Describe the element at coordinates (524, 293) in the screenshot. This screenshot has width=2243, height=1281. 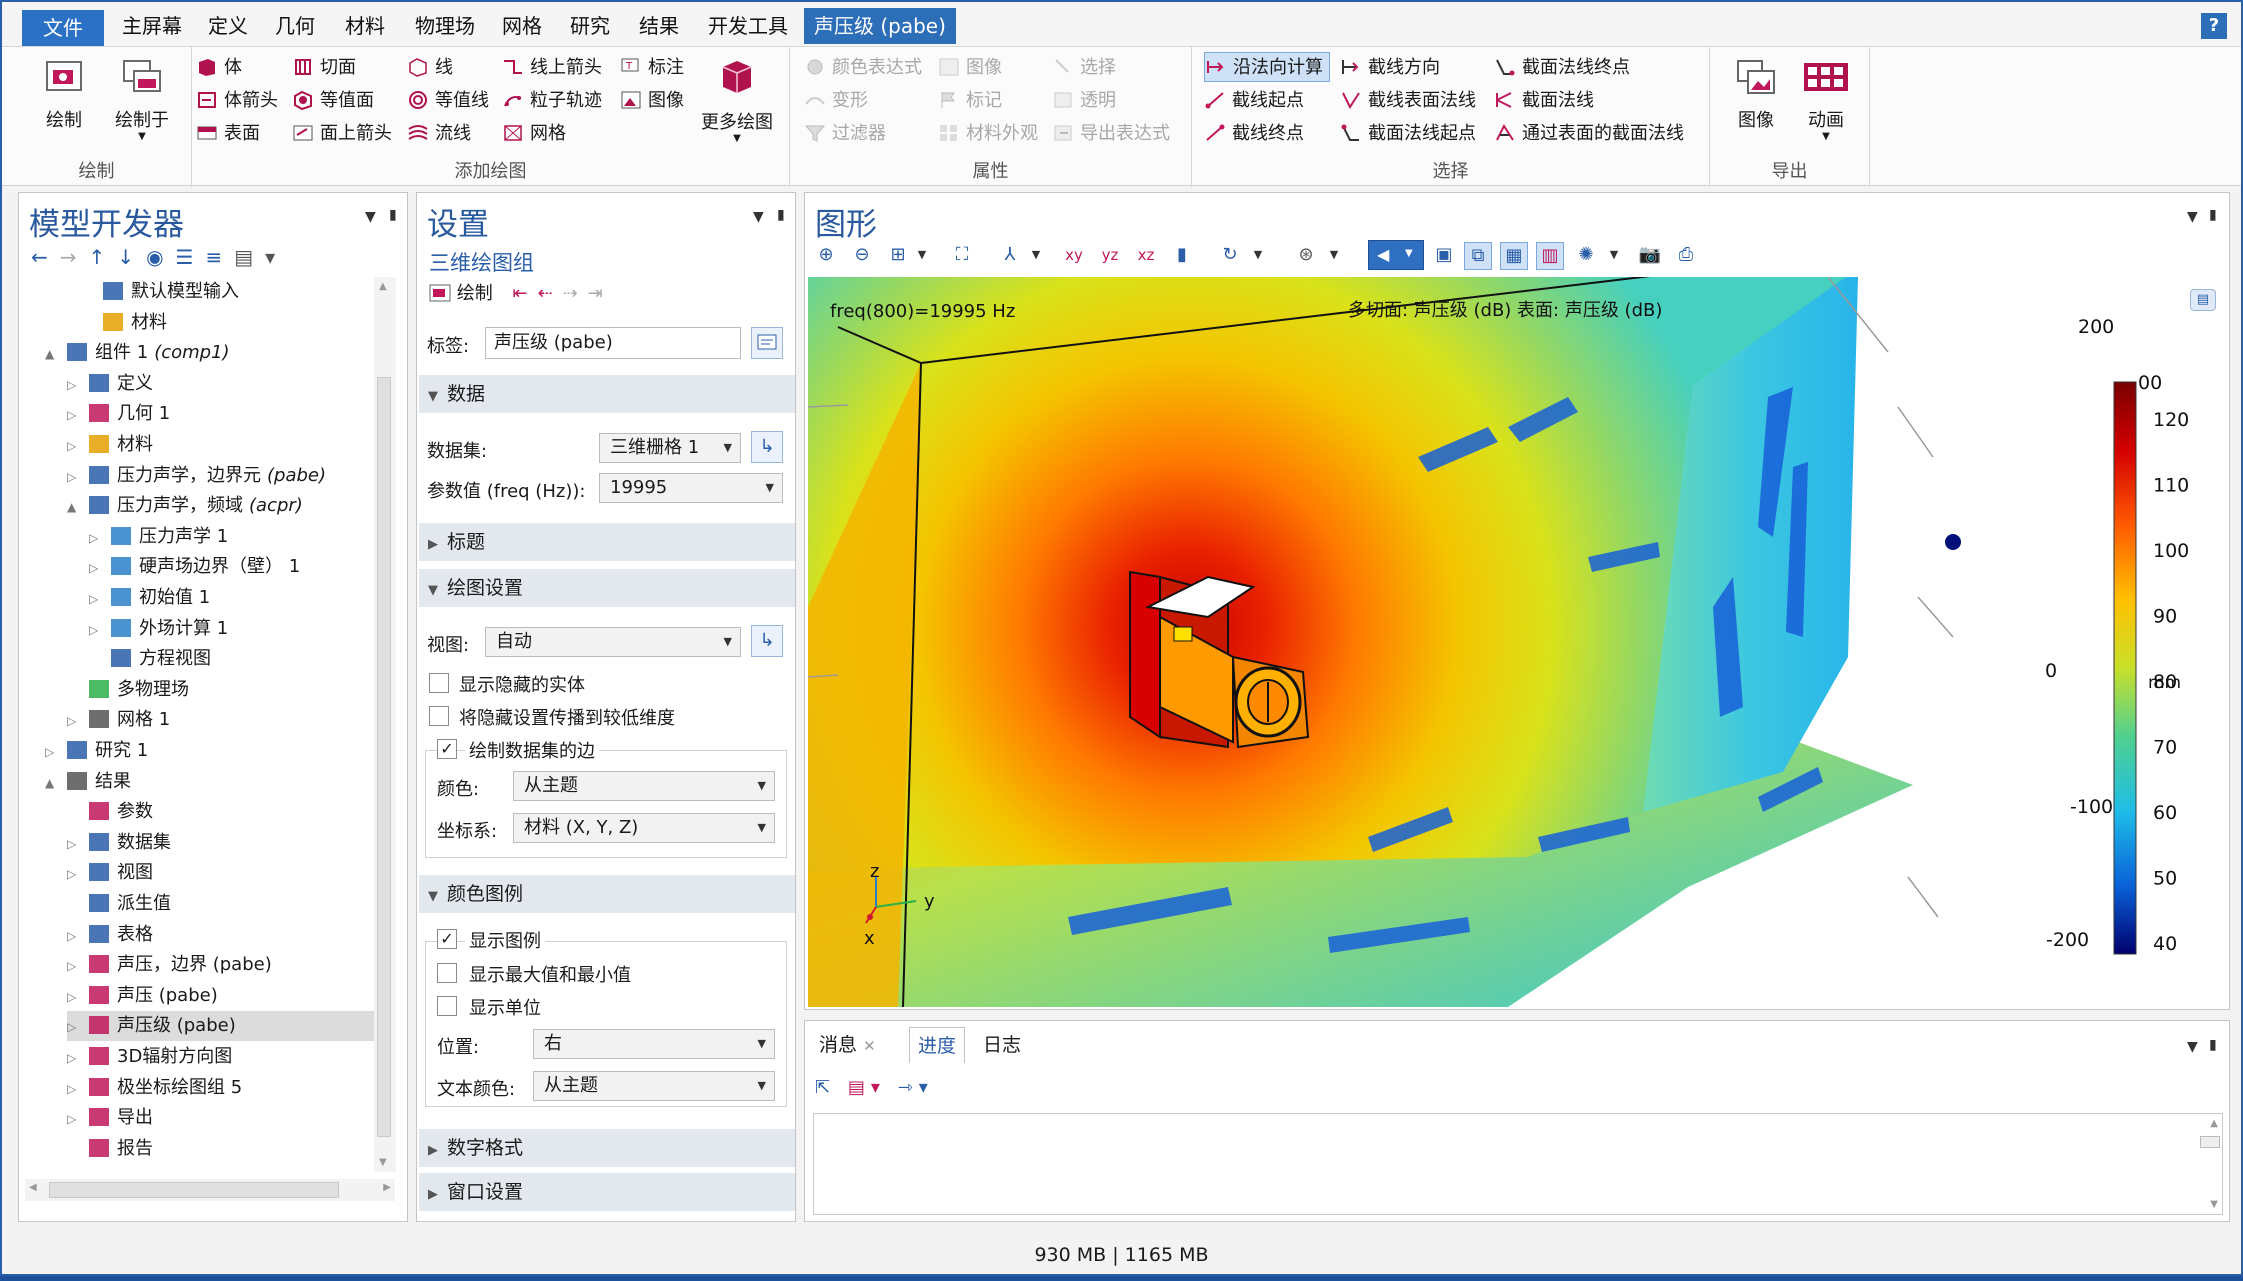
I see `step-first-icon: ⇤` at that location.